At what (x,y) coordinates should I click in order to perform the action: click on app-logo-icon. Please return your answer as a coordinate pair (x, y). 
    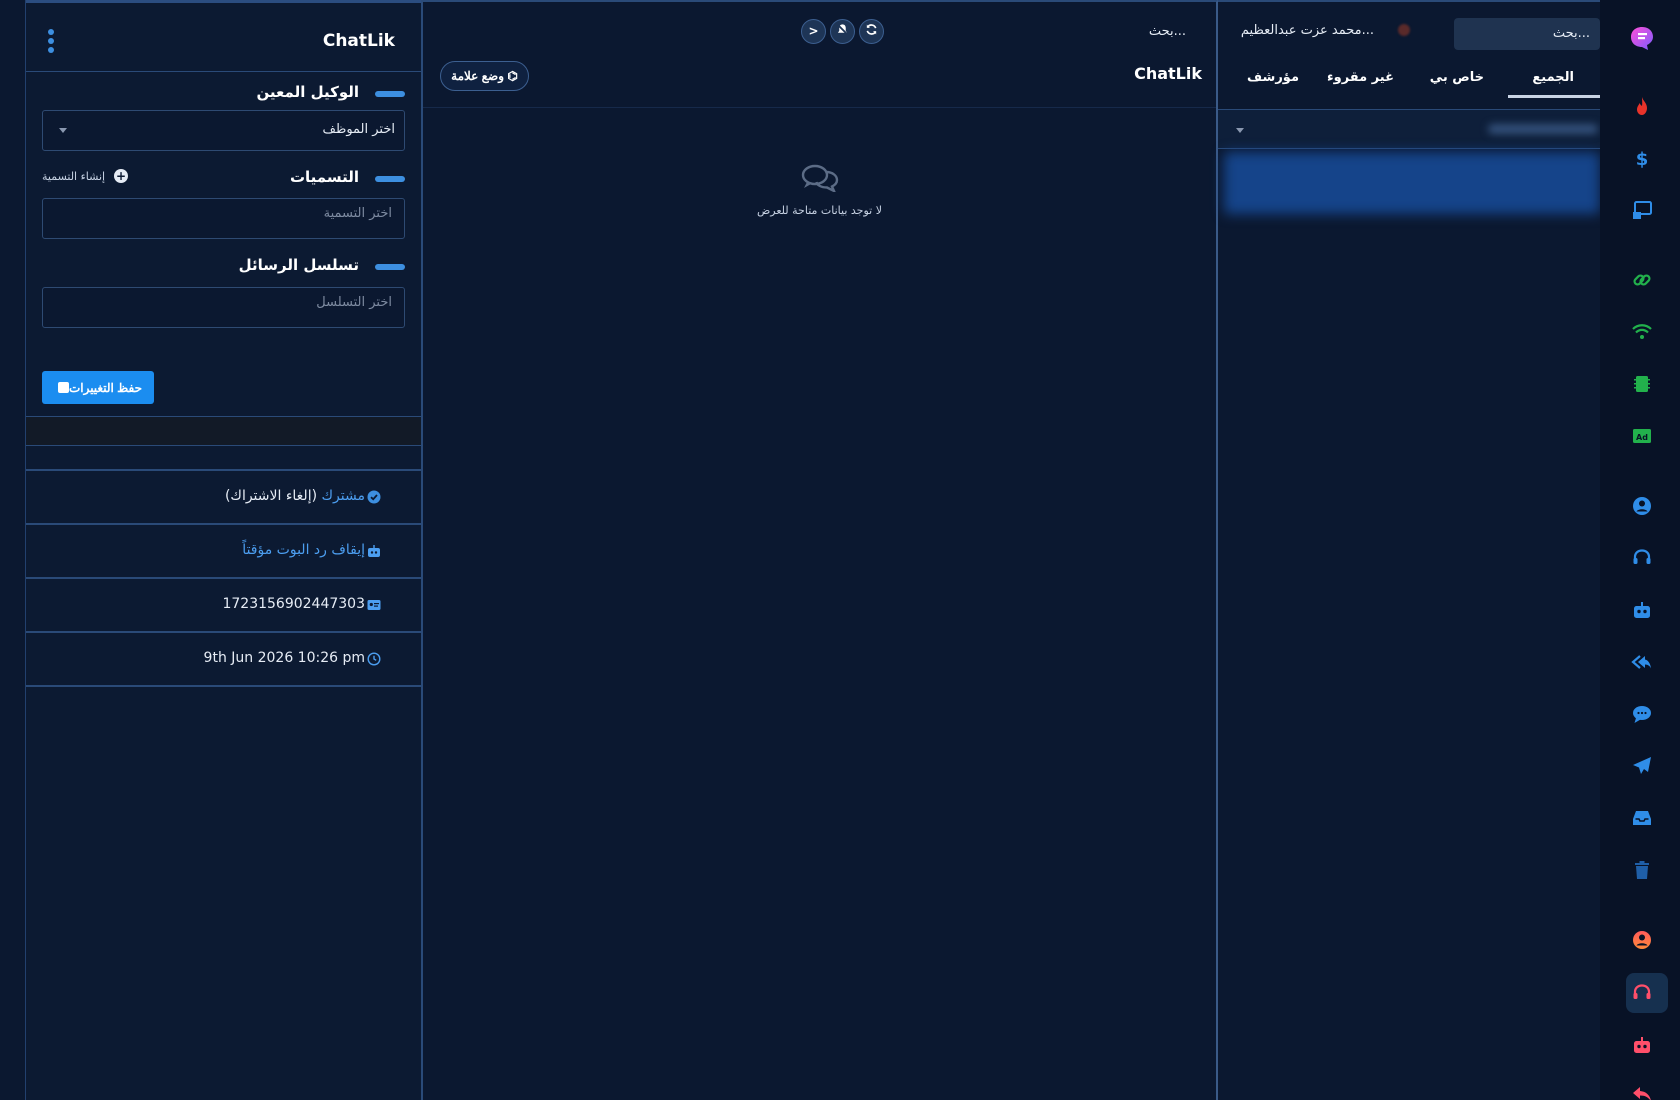
    Looking at the image, I should click on (1642, 38).